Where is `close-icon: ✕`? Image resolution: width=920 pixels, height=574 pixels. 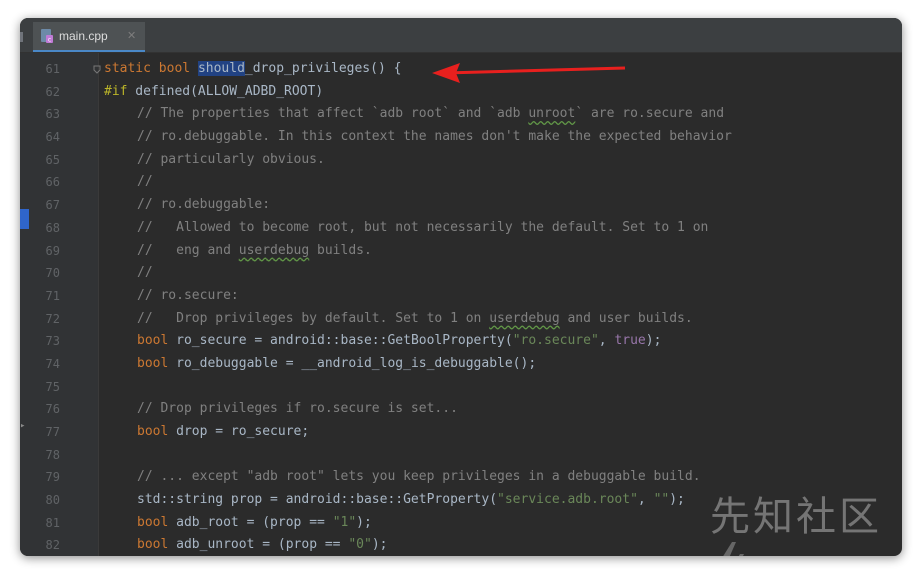
close-icon: ✕ is located at coordinates (131, 35).